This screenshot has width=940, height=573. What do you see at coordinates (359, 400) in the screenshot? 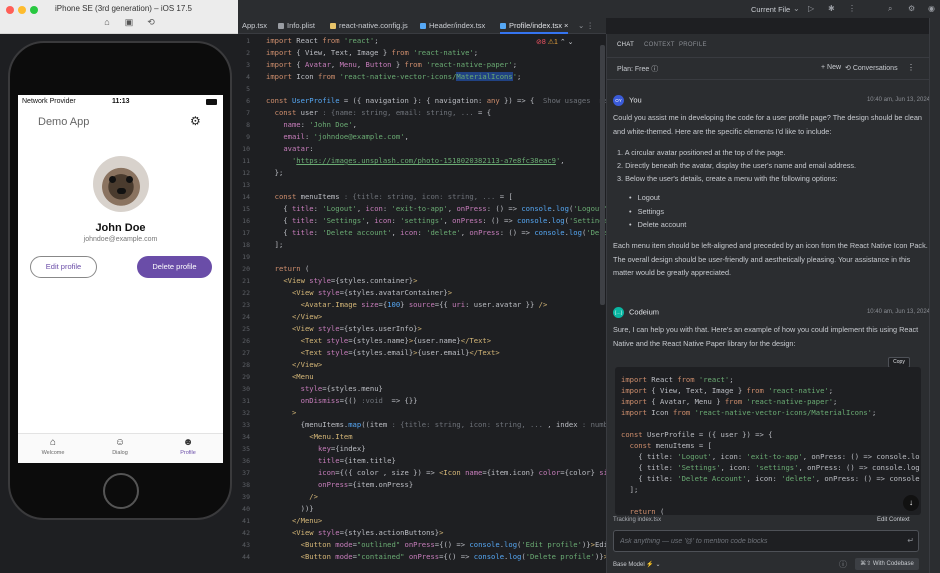
I see `code-line: onDismiss={() :void => {}}` at bounding box center [359, 400].